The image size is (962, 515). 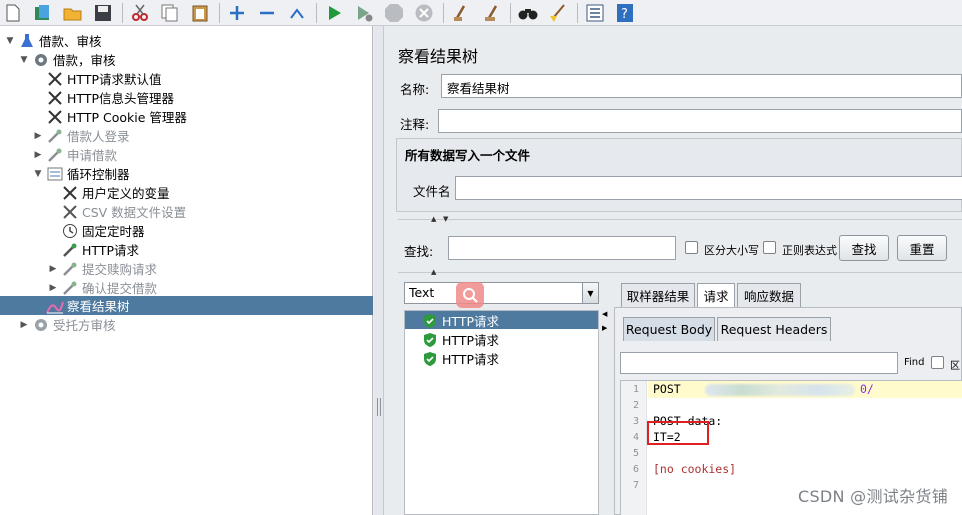 What do you see at coordinates (419, 251) in the screenshot?
I see `search-label: 查找:` at bounding box center [419, 251].